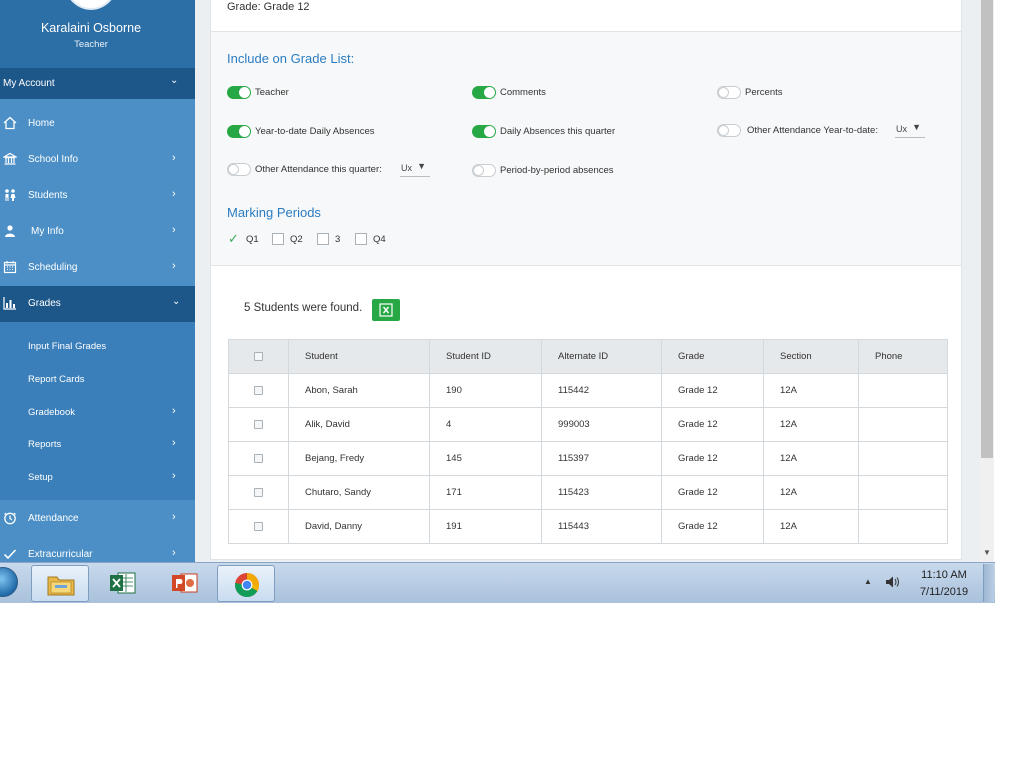  I want to click on sidebar-item-my-info: My Info ›, so click(97, 232).